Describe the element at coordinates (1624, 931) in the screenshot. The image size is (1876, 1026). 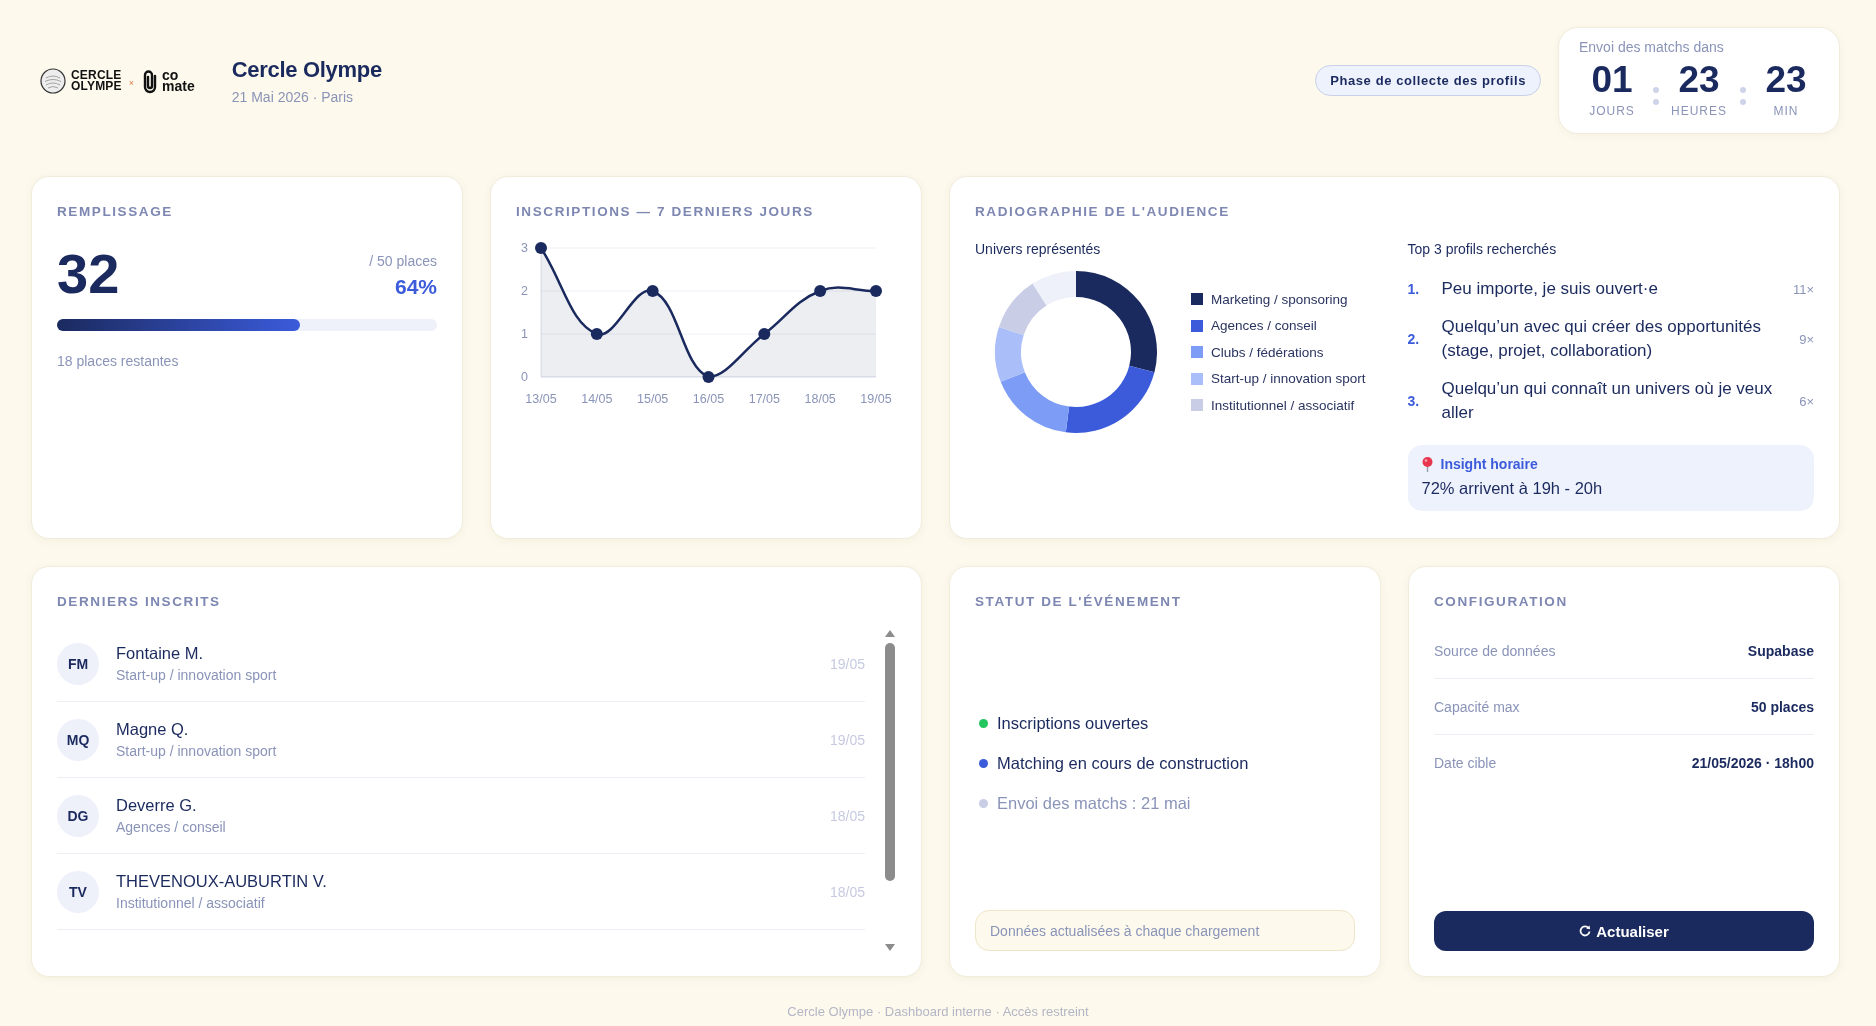
I see `refresh-button: Actualiser` at that location.